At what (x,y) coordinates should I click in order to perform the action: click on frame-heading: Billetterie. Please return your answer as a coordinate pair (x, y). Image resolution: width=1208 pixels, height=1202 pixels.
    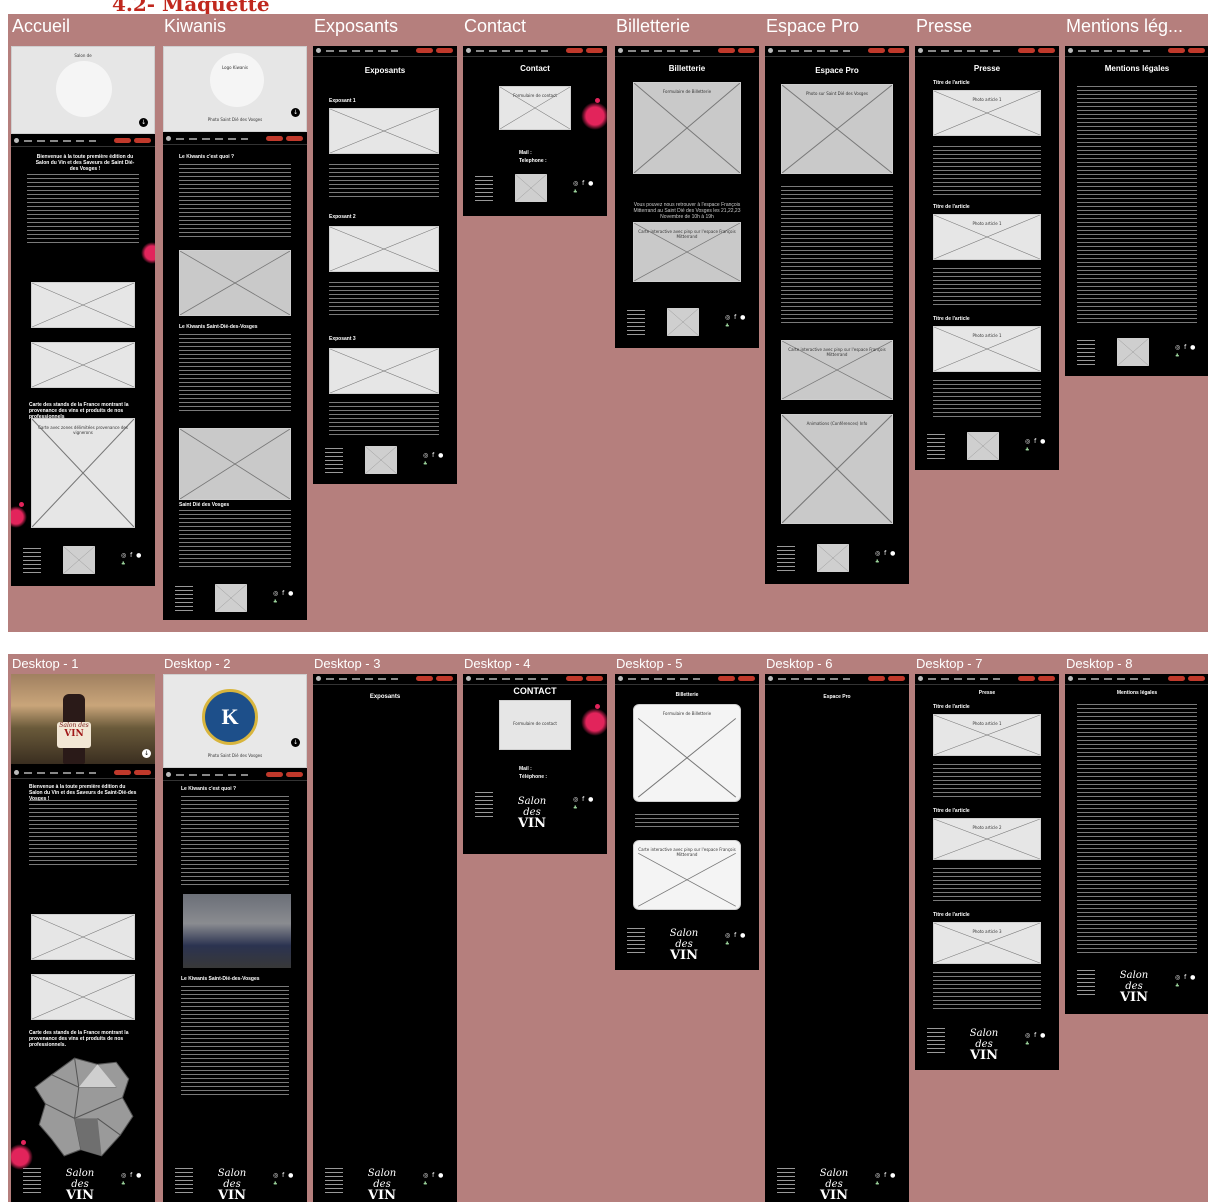
    Looking at the image, I should click on (687, 695).